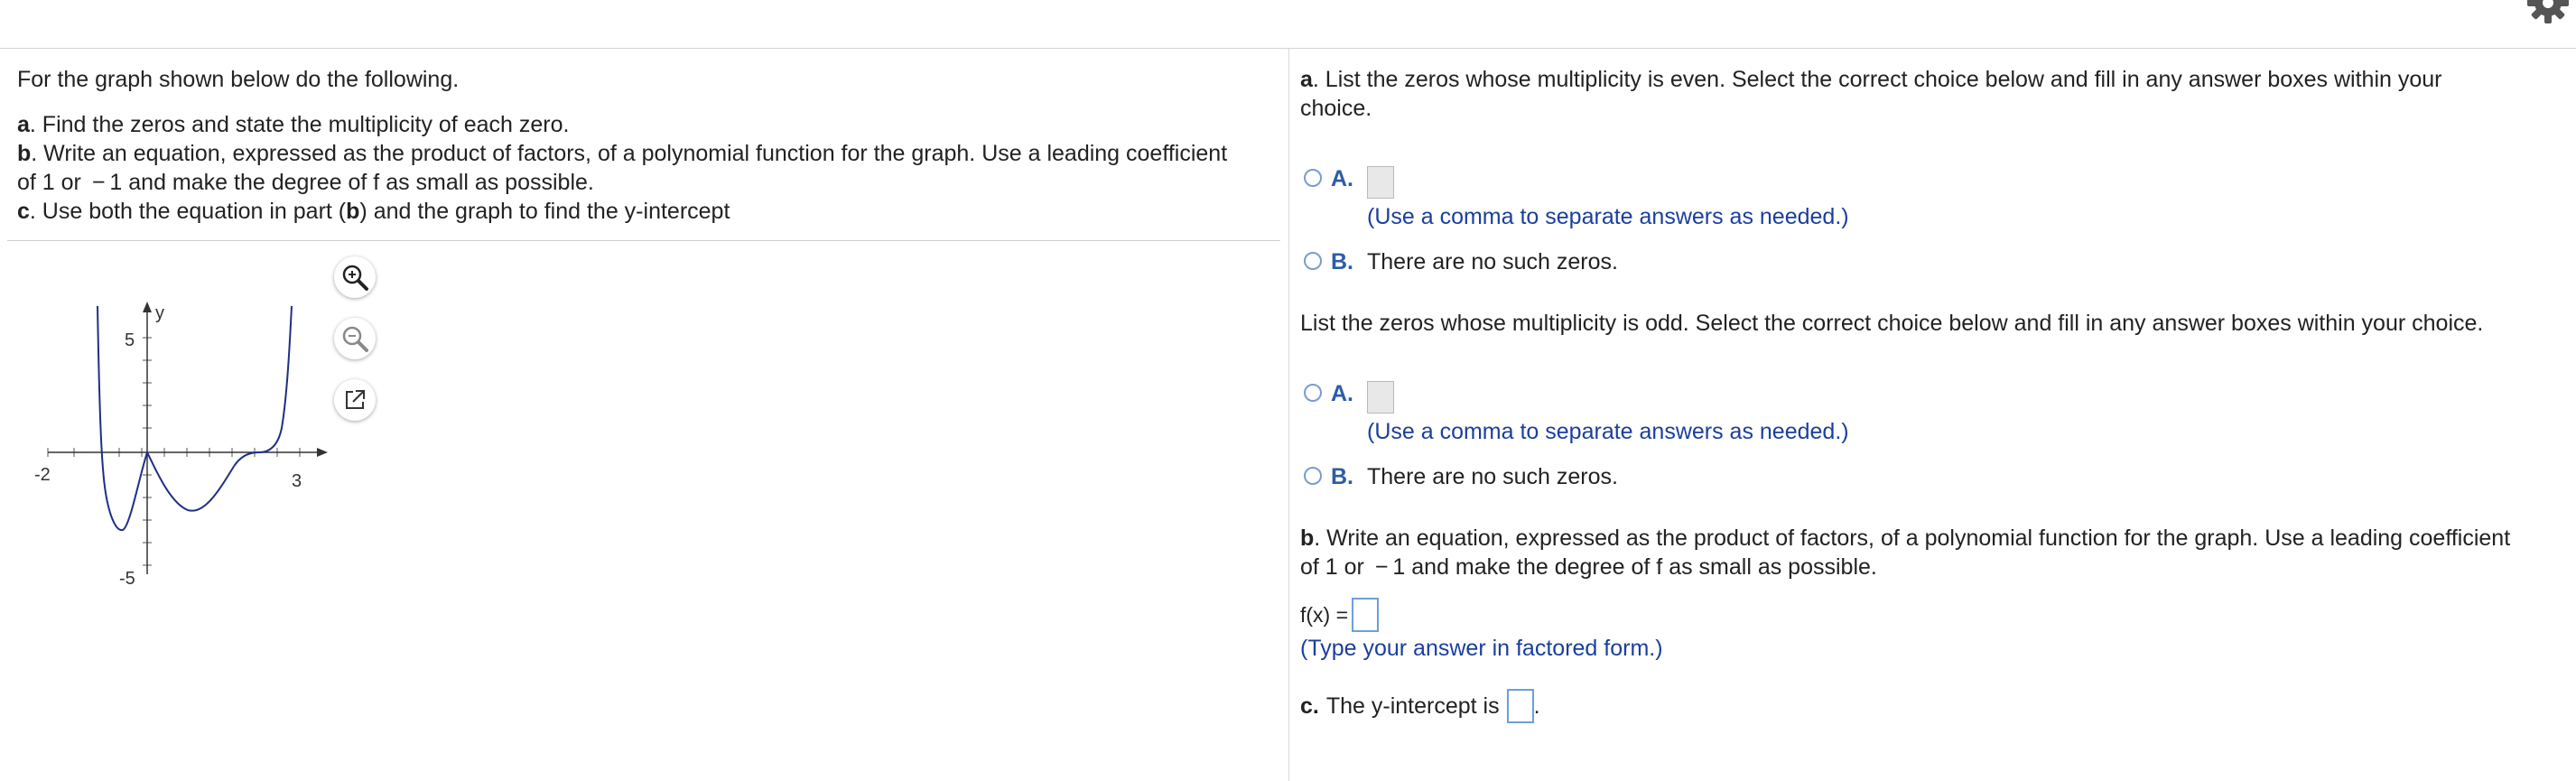 The height and width of the screenshot is (781, 2576). Describe the element at coordinates (1492, 476) in the screenshot. I see `odd-choice-b-text: There are no such zeros.` at that location.